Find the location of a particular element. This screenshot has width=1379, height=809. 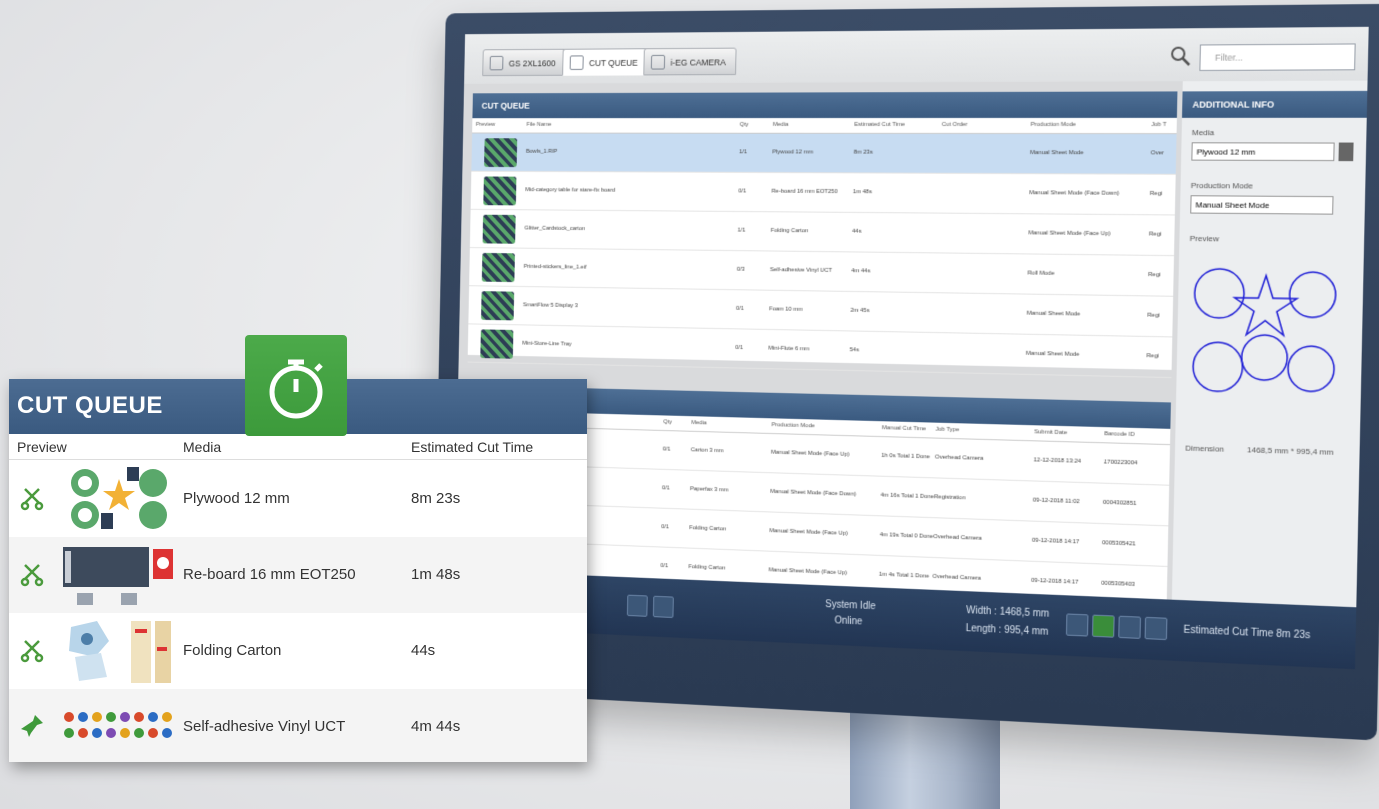

tab-label: CUT QUEUE is located at coordinates (613, 62).